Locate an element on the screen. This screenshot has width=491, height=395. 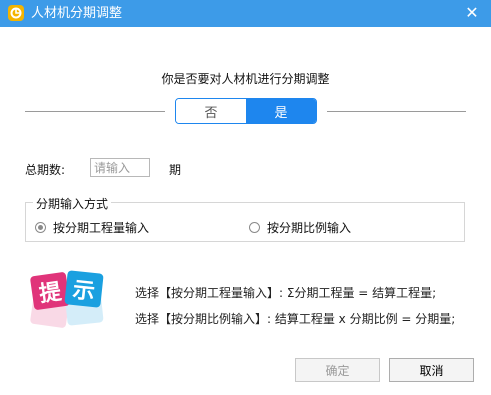
radio-unchecked-icon is located at coordinates (254, 227).